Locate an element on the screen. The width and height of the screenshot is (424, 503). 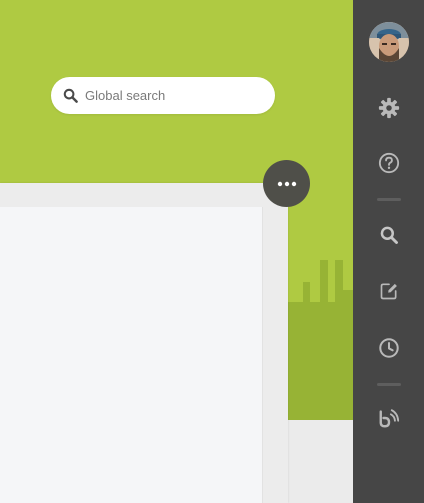
feed-button is located at coordinates (389, 418).